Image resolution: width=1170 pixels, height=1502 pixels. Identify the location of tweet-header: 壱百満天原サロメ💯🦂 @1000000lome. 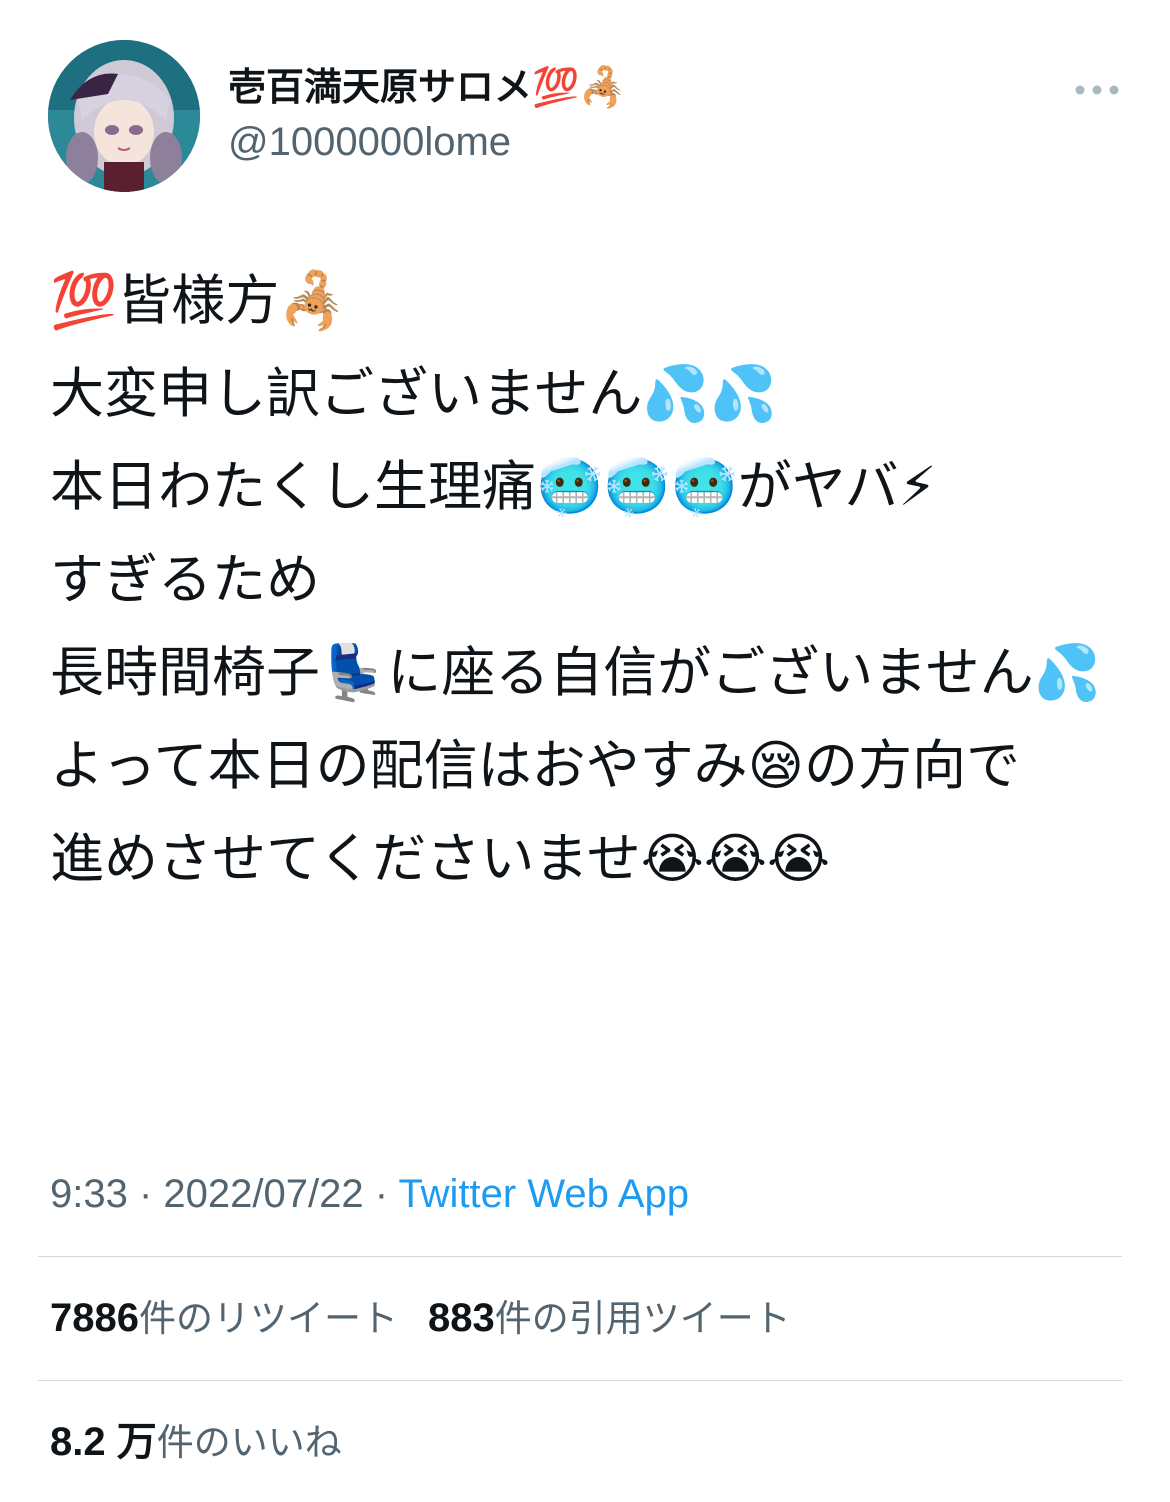
(588, 116).